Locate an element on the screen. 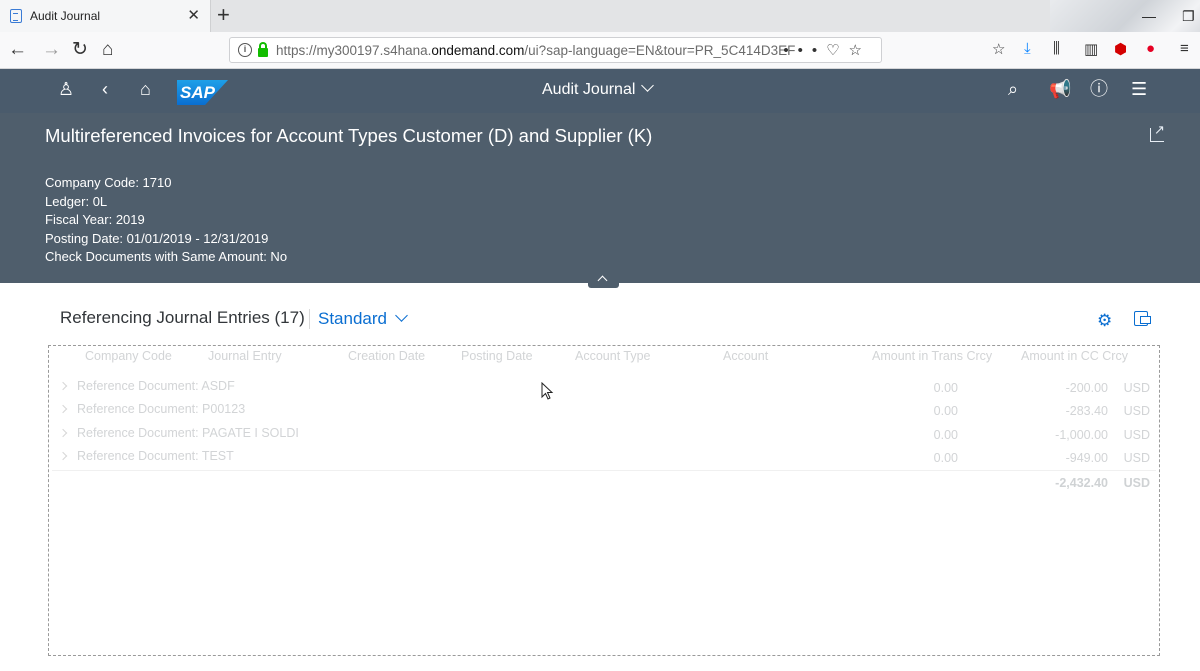 This screenshot has width=1200, height=671. new-tab-icon: + is located at coordinates (223, 15).